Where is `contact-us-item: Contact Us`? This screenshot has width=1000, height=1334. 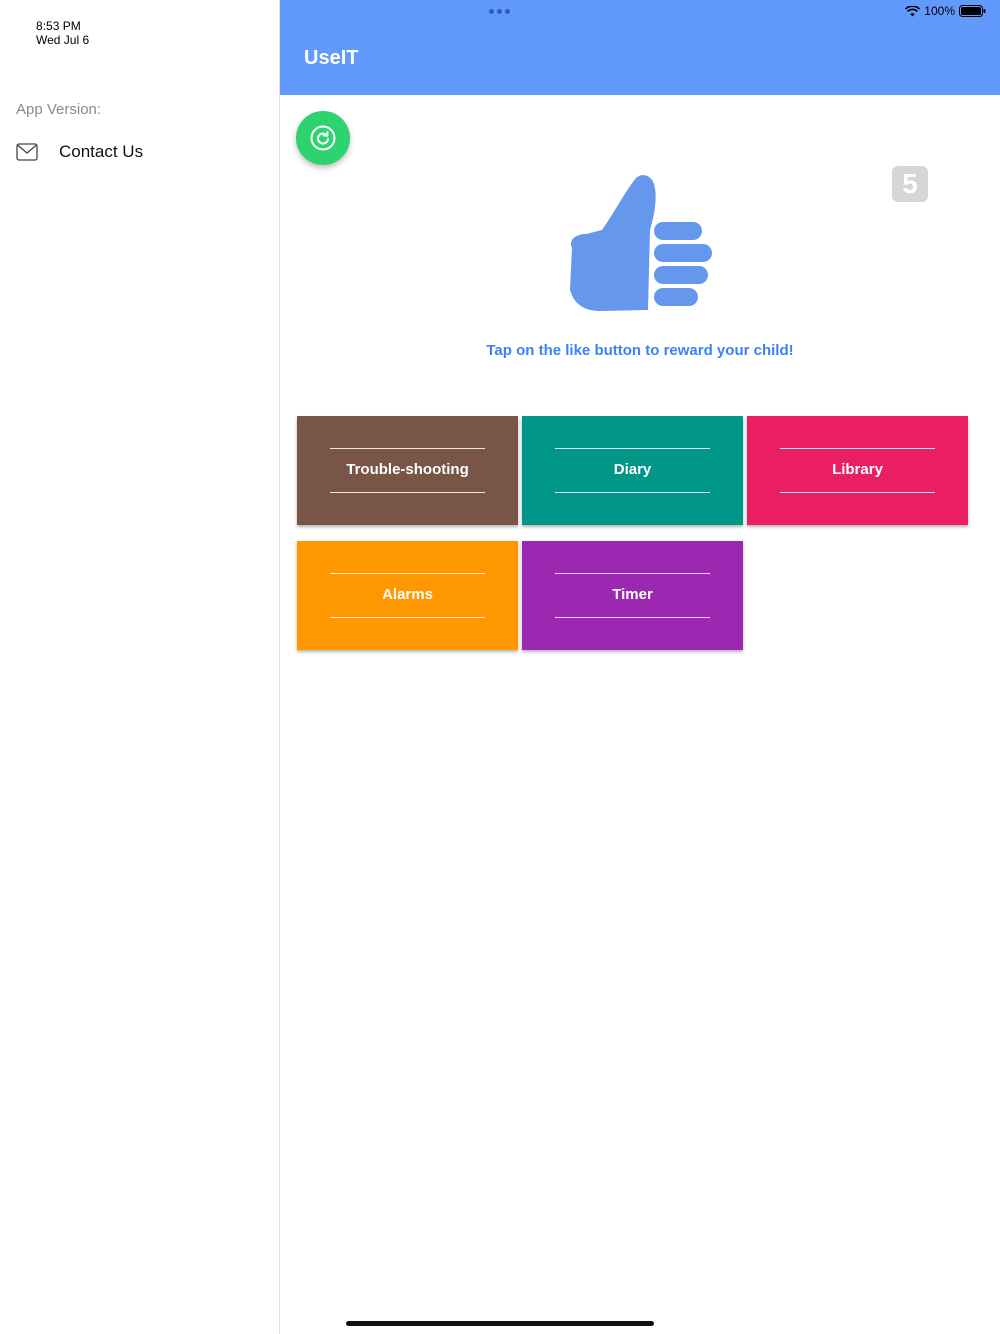 contact-us-item: Contact Us is located at coordinates (79, 152).